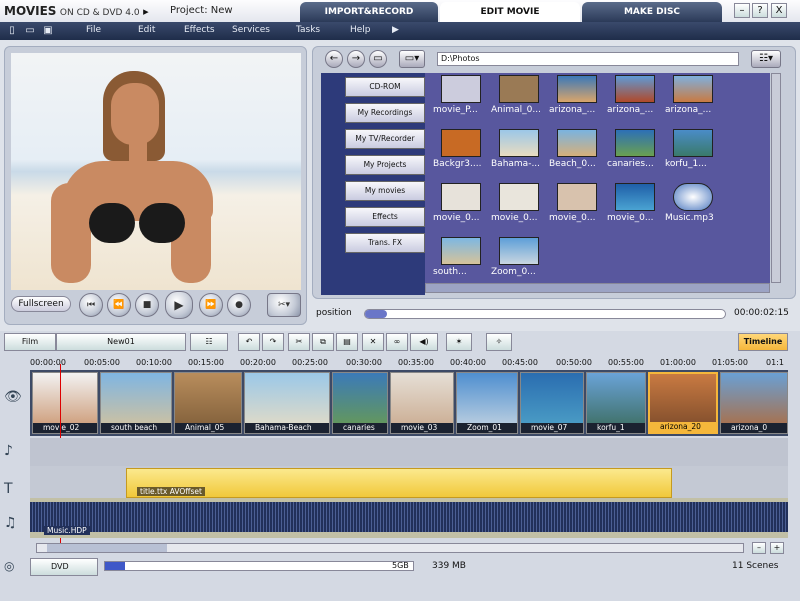 Image resolution: width=800 pixels, height=601 pixels. What do you see at coordinates (759, 548) in the screenshot?
I see `zoom-out-button: –` at bounding box center [759, 548].